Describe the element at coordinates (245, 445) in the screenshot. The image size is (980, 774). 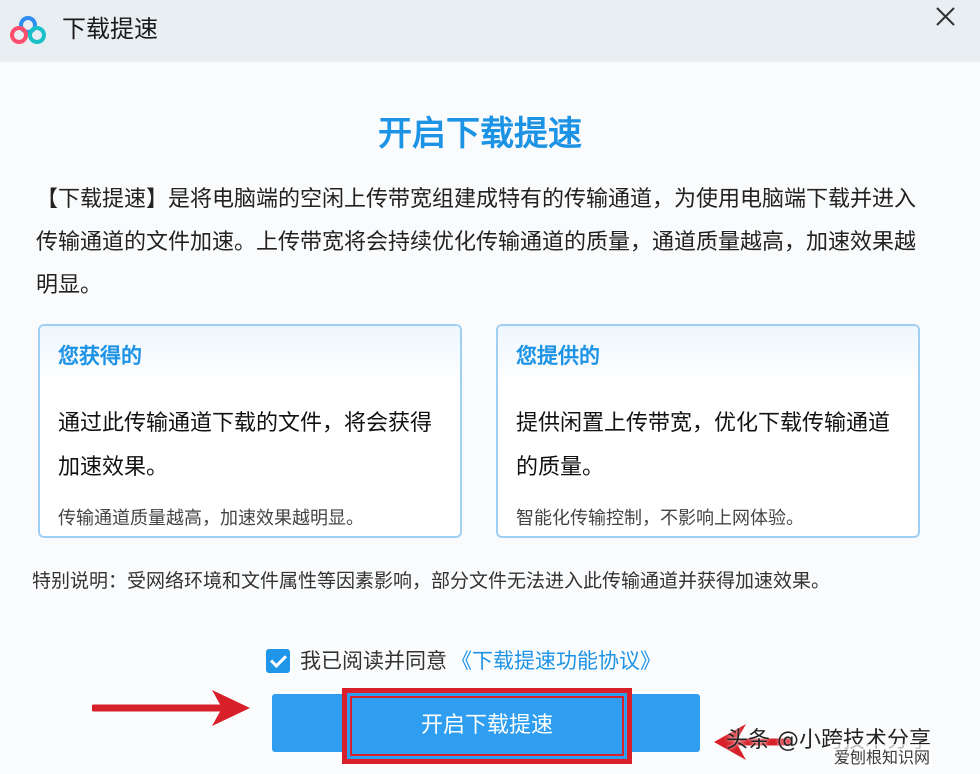
I see `benefit-card-body: 通过此传输通道下载的文件，将会获得加速效果。` at that location.